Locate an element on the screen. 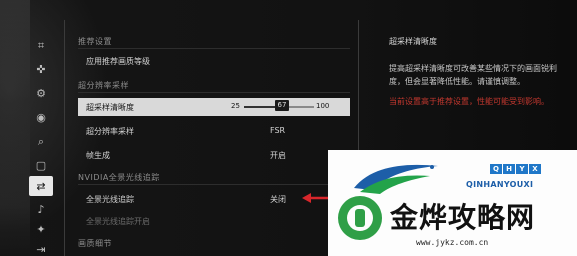  raytracing-sub-label: 全景光线追踪开启 is located at coordinates (118, 221).